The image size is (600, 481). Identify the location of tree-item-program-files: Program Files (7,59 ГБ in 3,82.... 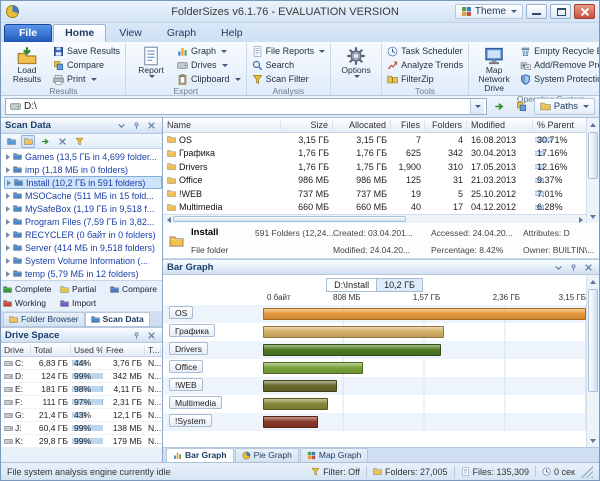
(83, 221).